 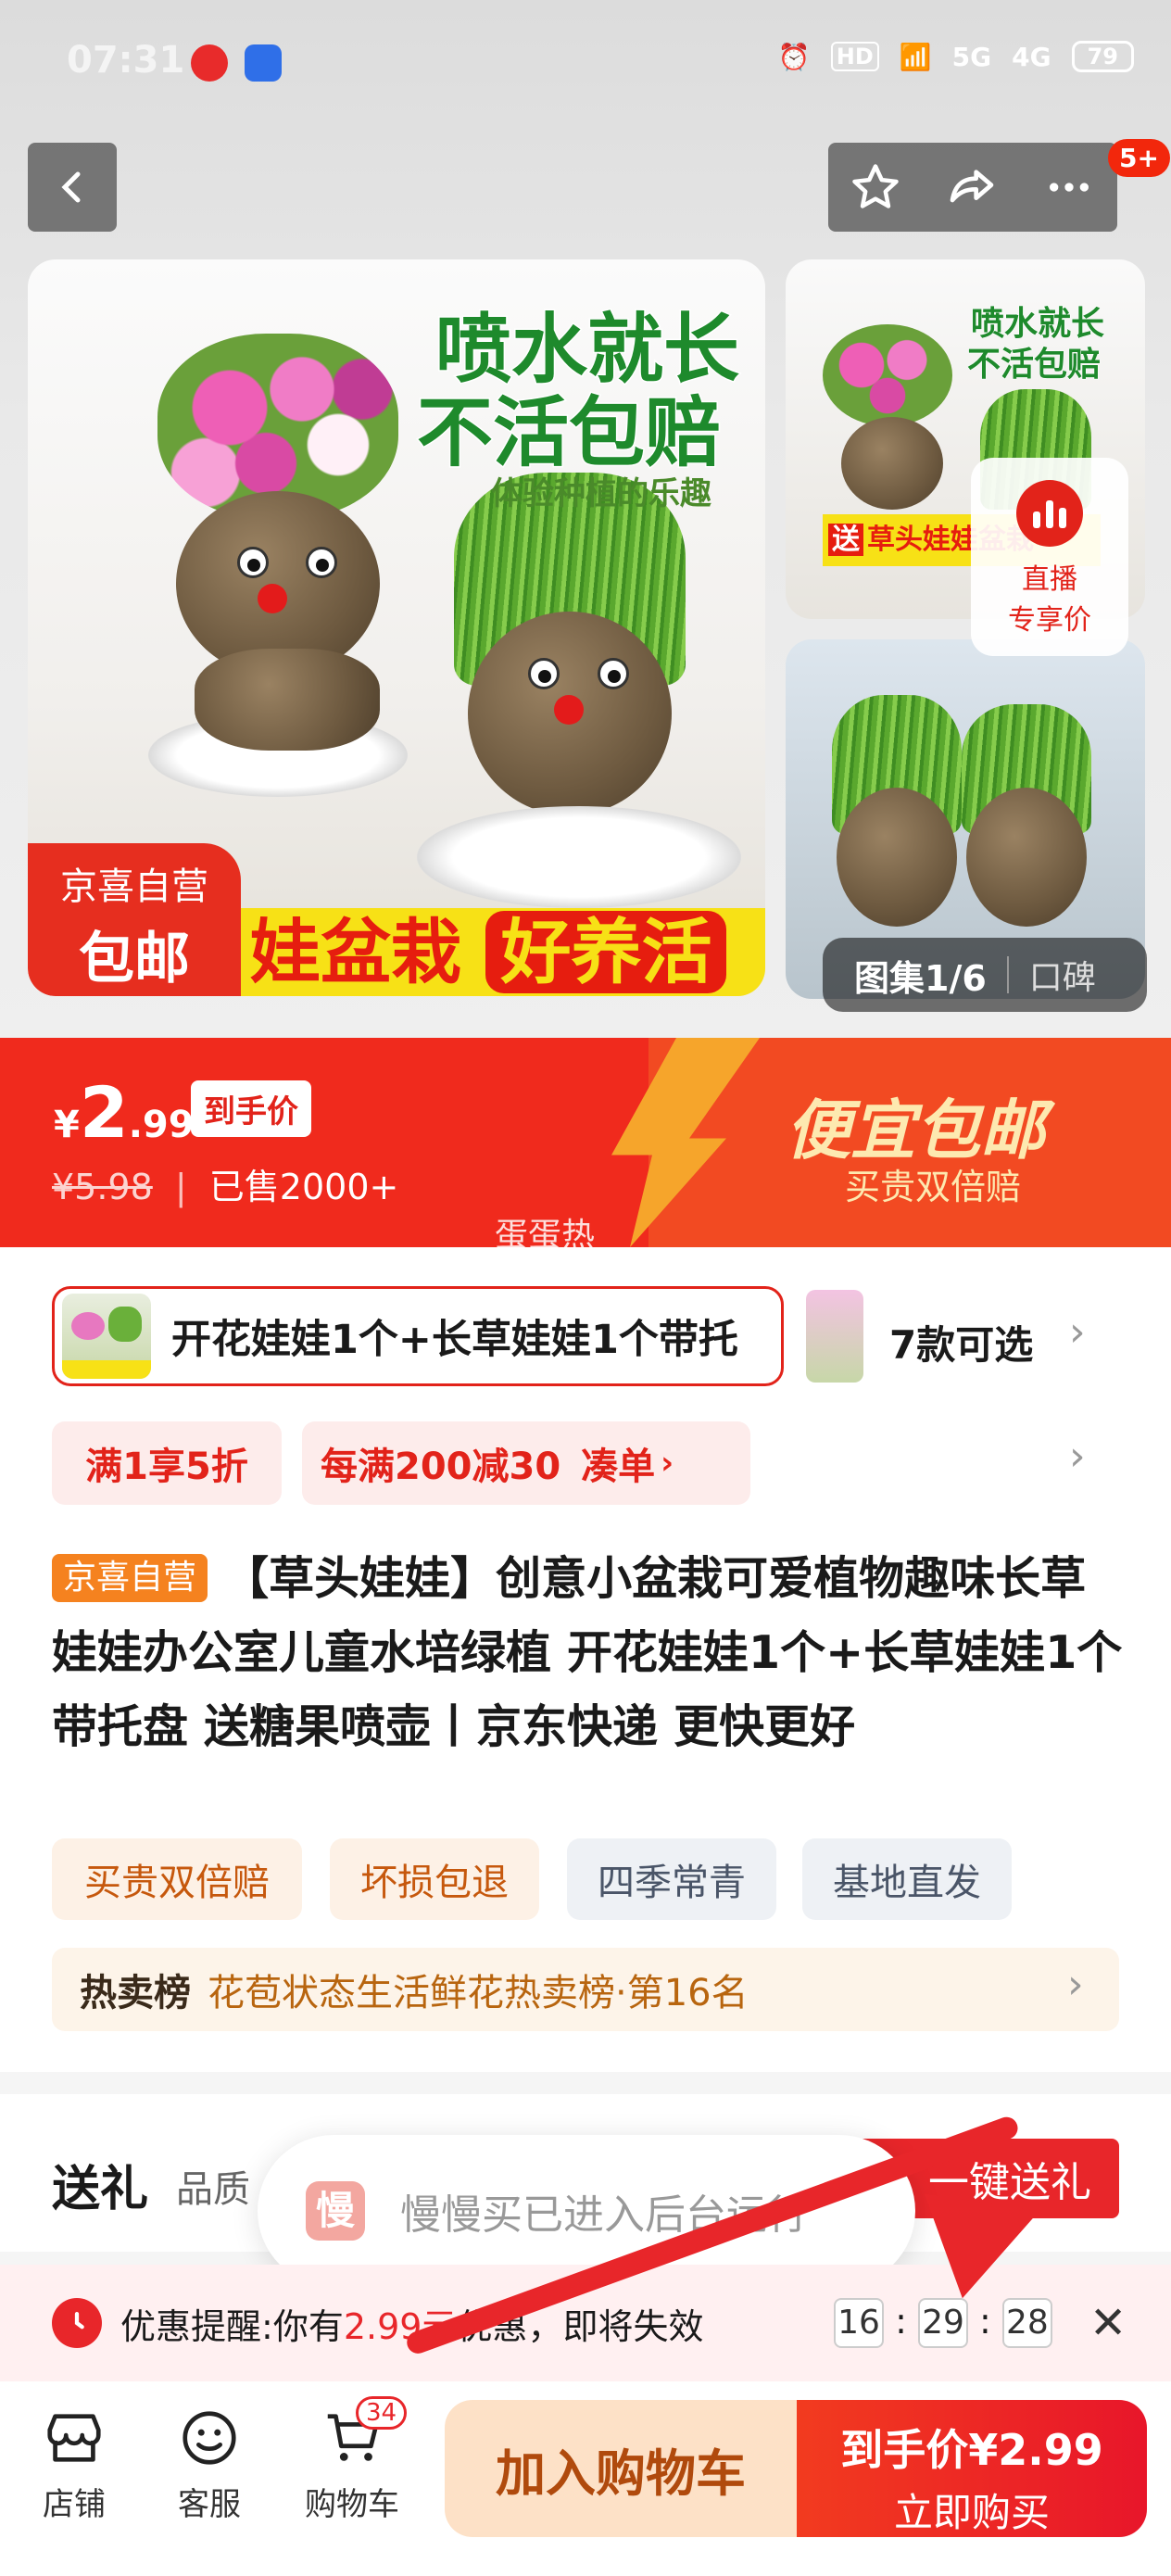 What do you see at coordinates (526, 1463) in the screenshot?
I see `coupon-full-reduction: 每满200减30 凑单 ›` at bounding box center [526, 1463].